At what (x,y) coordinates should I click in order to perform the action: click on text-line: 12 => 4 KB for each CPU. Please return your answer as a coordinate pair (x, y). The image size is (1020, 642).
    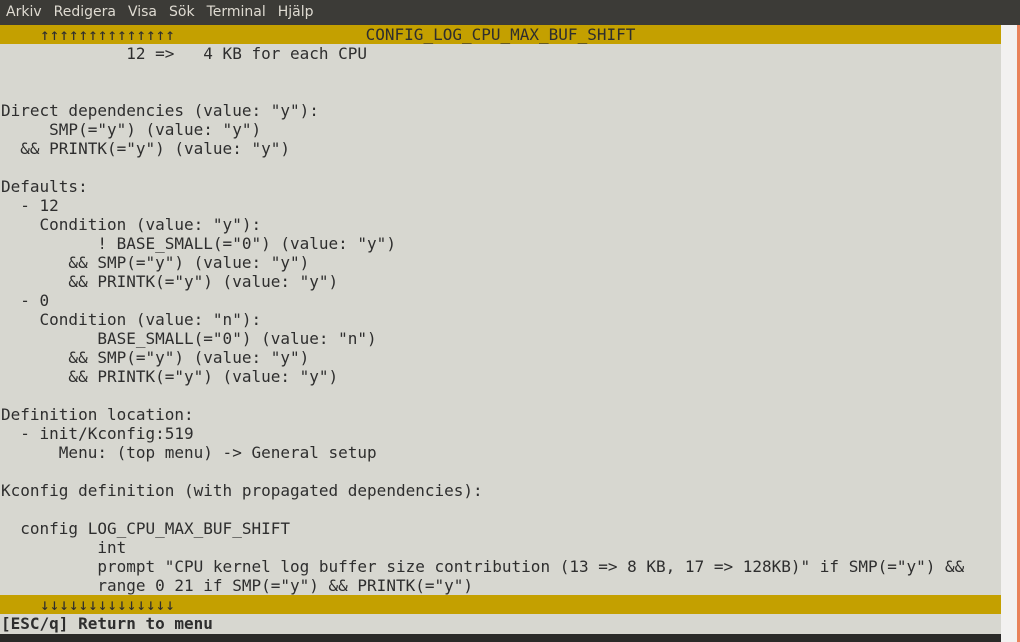
    Looking at the image, I should click on (184, 53).